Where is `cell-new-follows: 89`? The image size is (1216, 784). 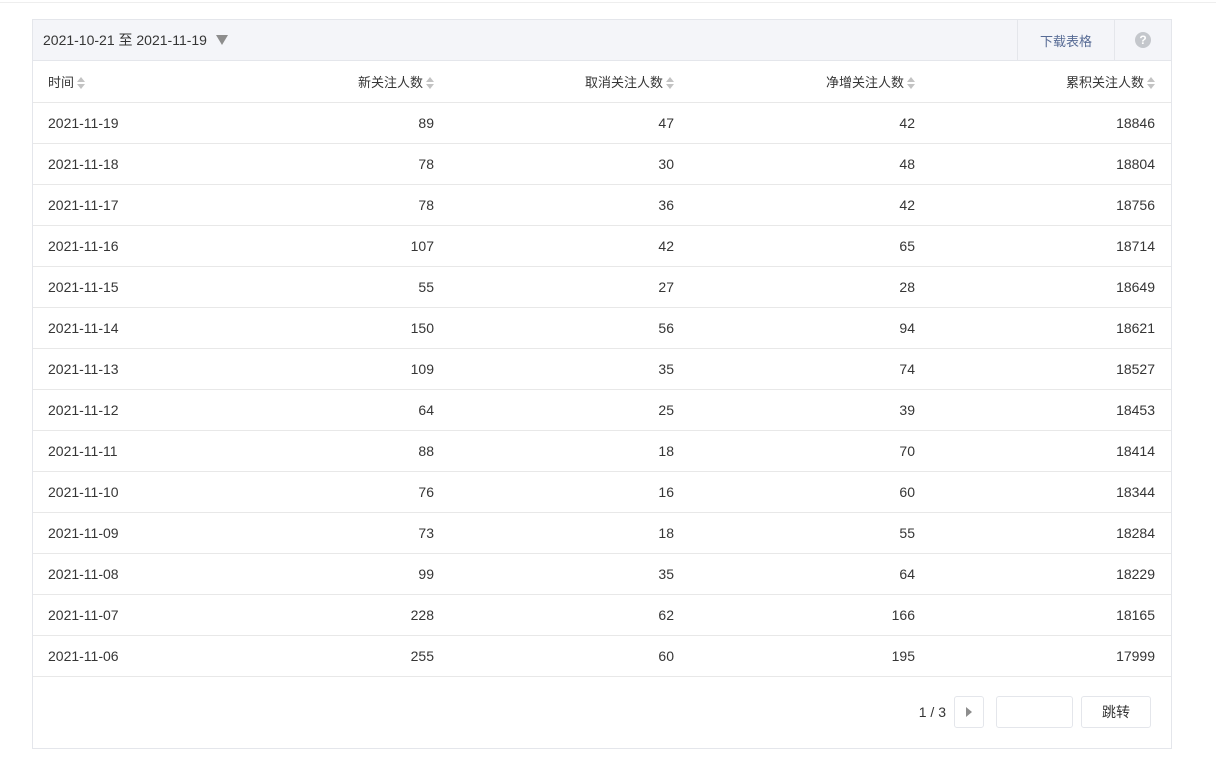 cell-new-follows: 89 is located at coordinates (329, 123).